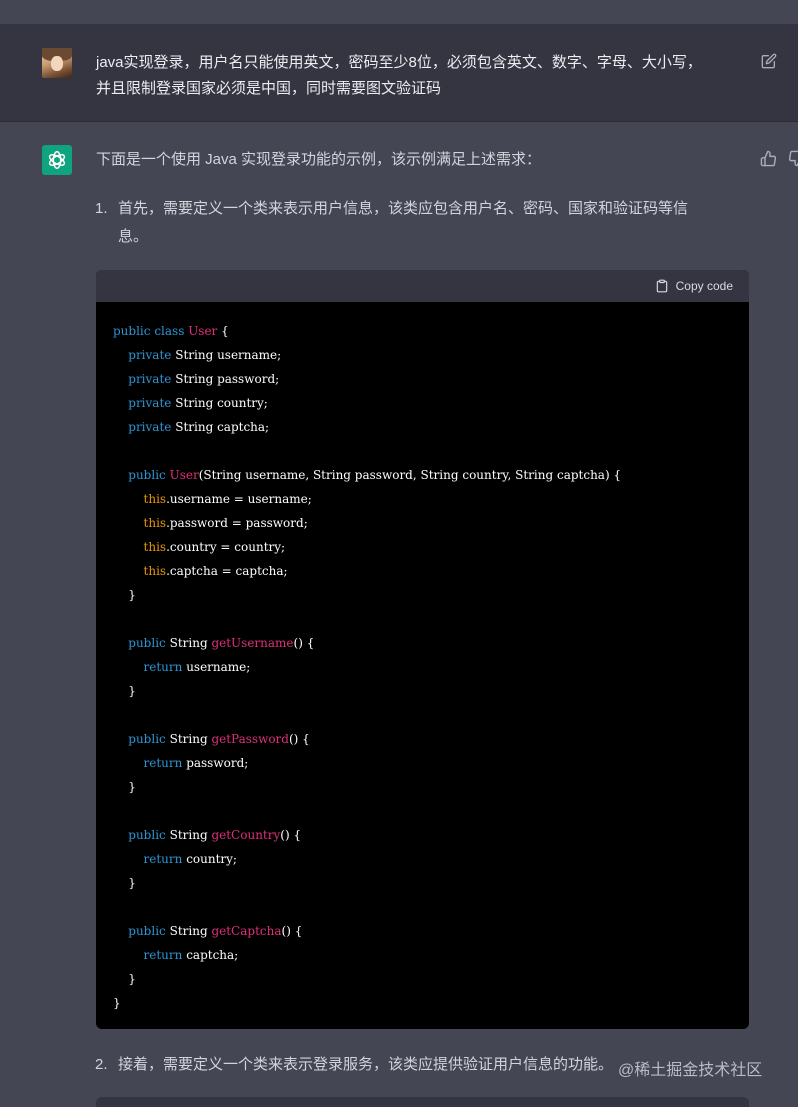  I want to click on assistant-intro-text: 下面是一个使用 Java 实现登录功能的示例，该示例满足上述需求：, so click(319, 159).